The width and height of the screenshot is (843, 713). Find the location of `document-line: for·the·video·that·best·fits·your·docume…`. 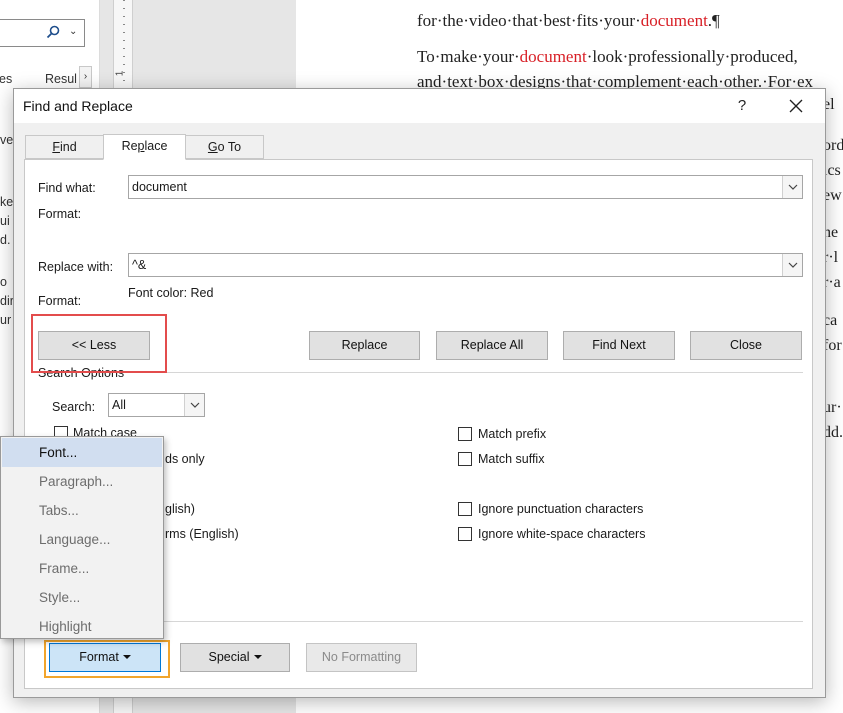

document-line: for·the·video·that·best·fits·your·docume… is located at coordinates (568, 21).